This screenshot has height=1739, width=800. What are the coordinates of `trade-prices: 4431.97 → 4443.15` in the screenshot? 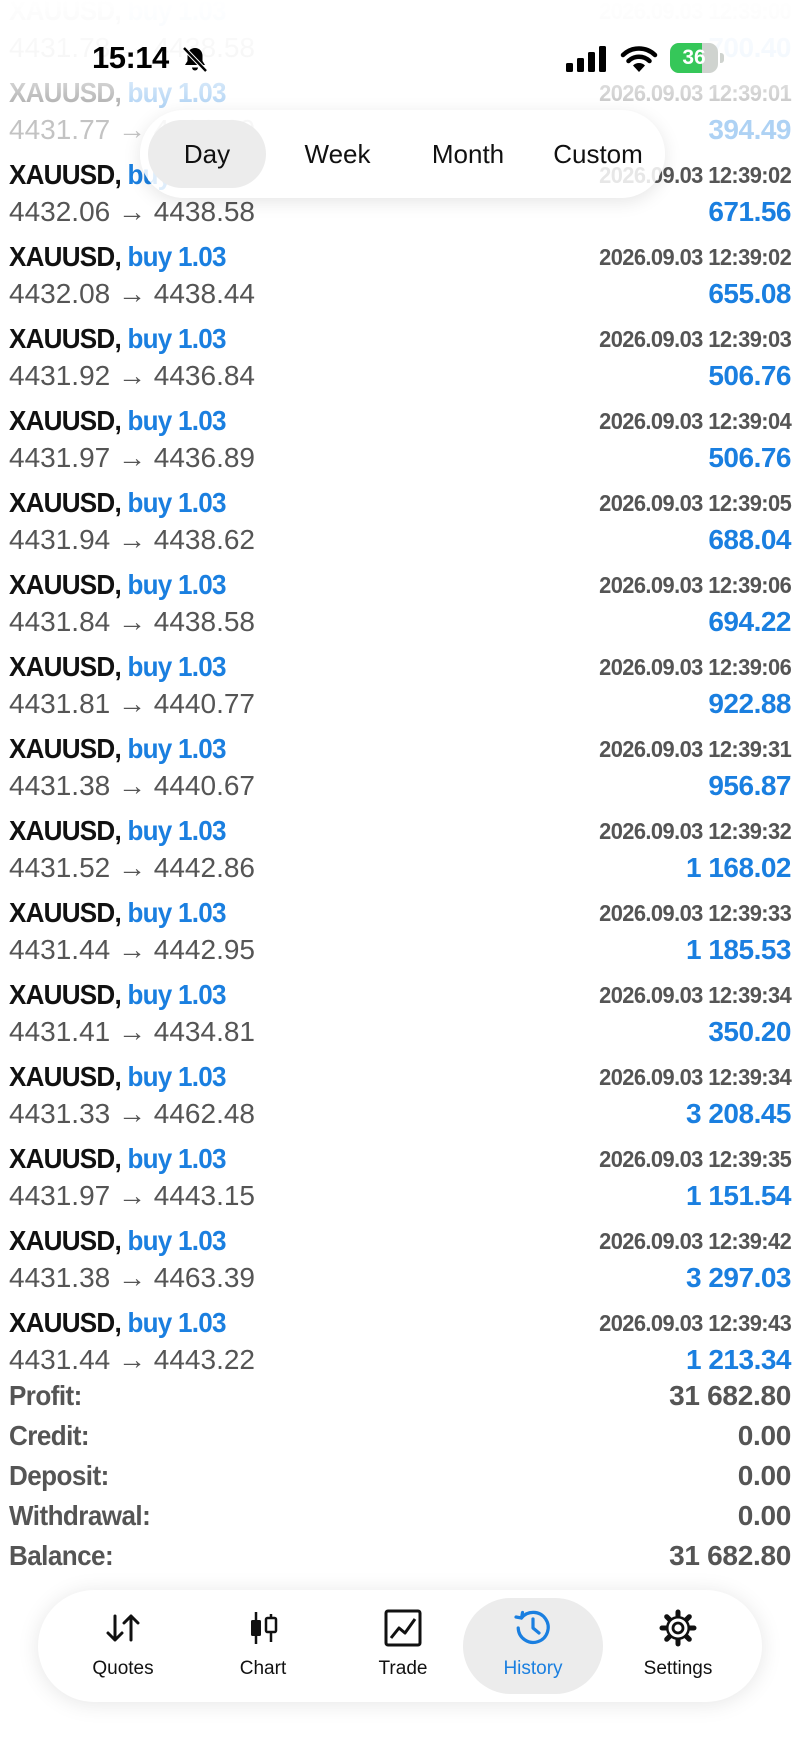 It's located at (132, 1196).